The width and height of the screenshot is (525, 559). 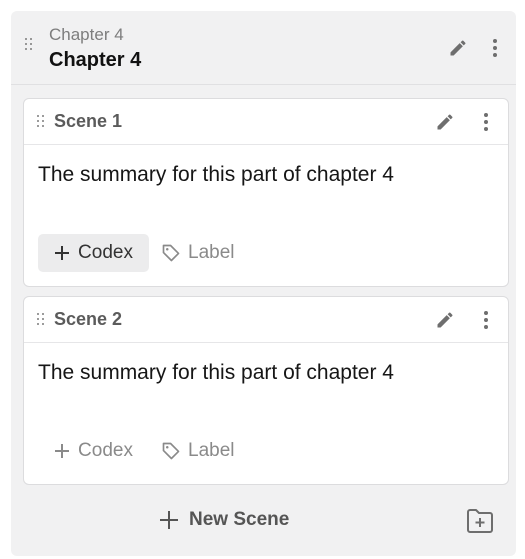 I want to click on folder-plus-icon, so click(x=480, y=521).